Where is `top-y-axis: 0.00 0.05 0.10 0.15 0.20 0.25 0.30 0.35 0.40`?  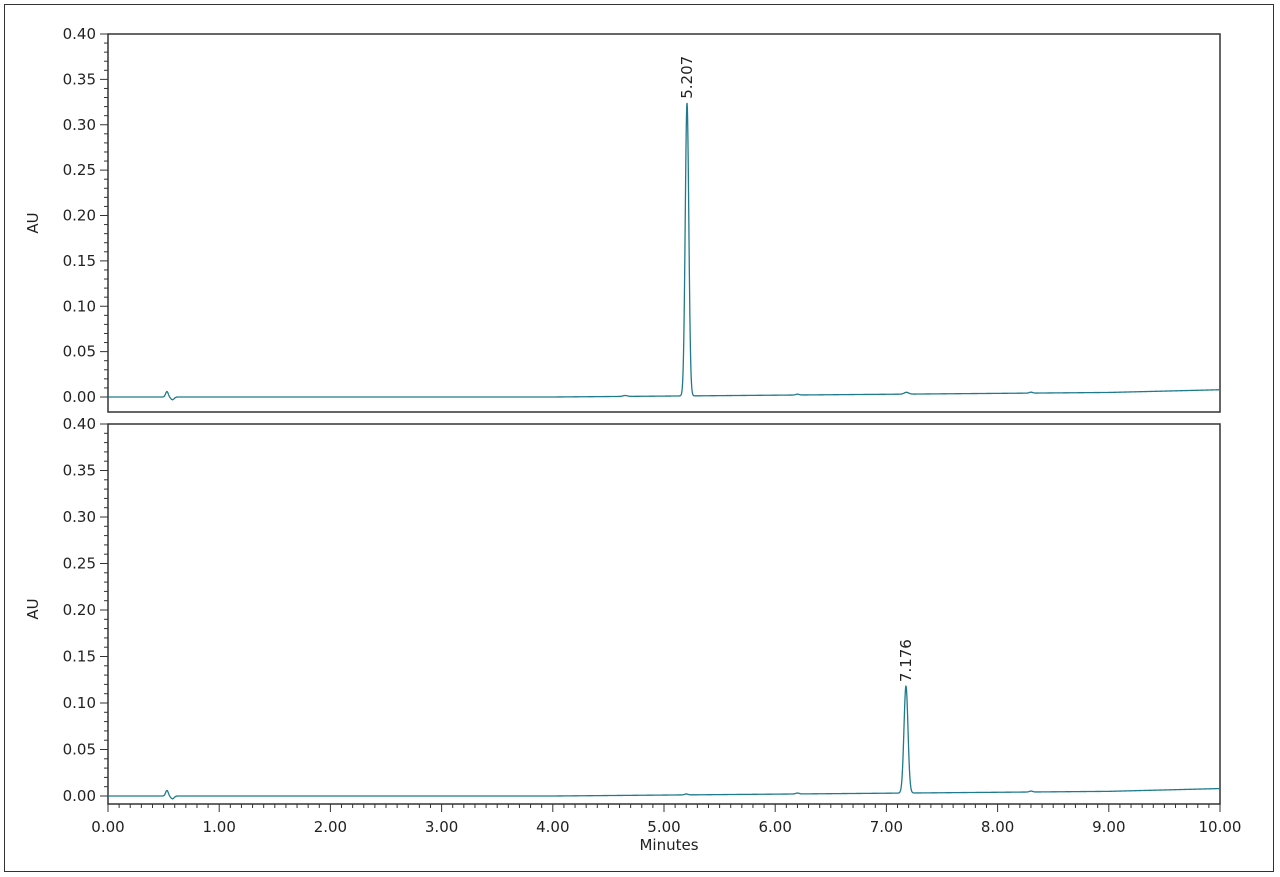 top-y-axis: 0.00 0.05 0.10 0.15 0.20 0.25 0.30 0.35 0.40 is located at coordinates (85, 215).